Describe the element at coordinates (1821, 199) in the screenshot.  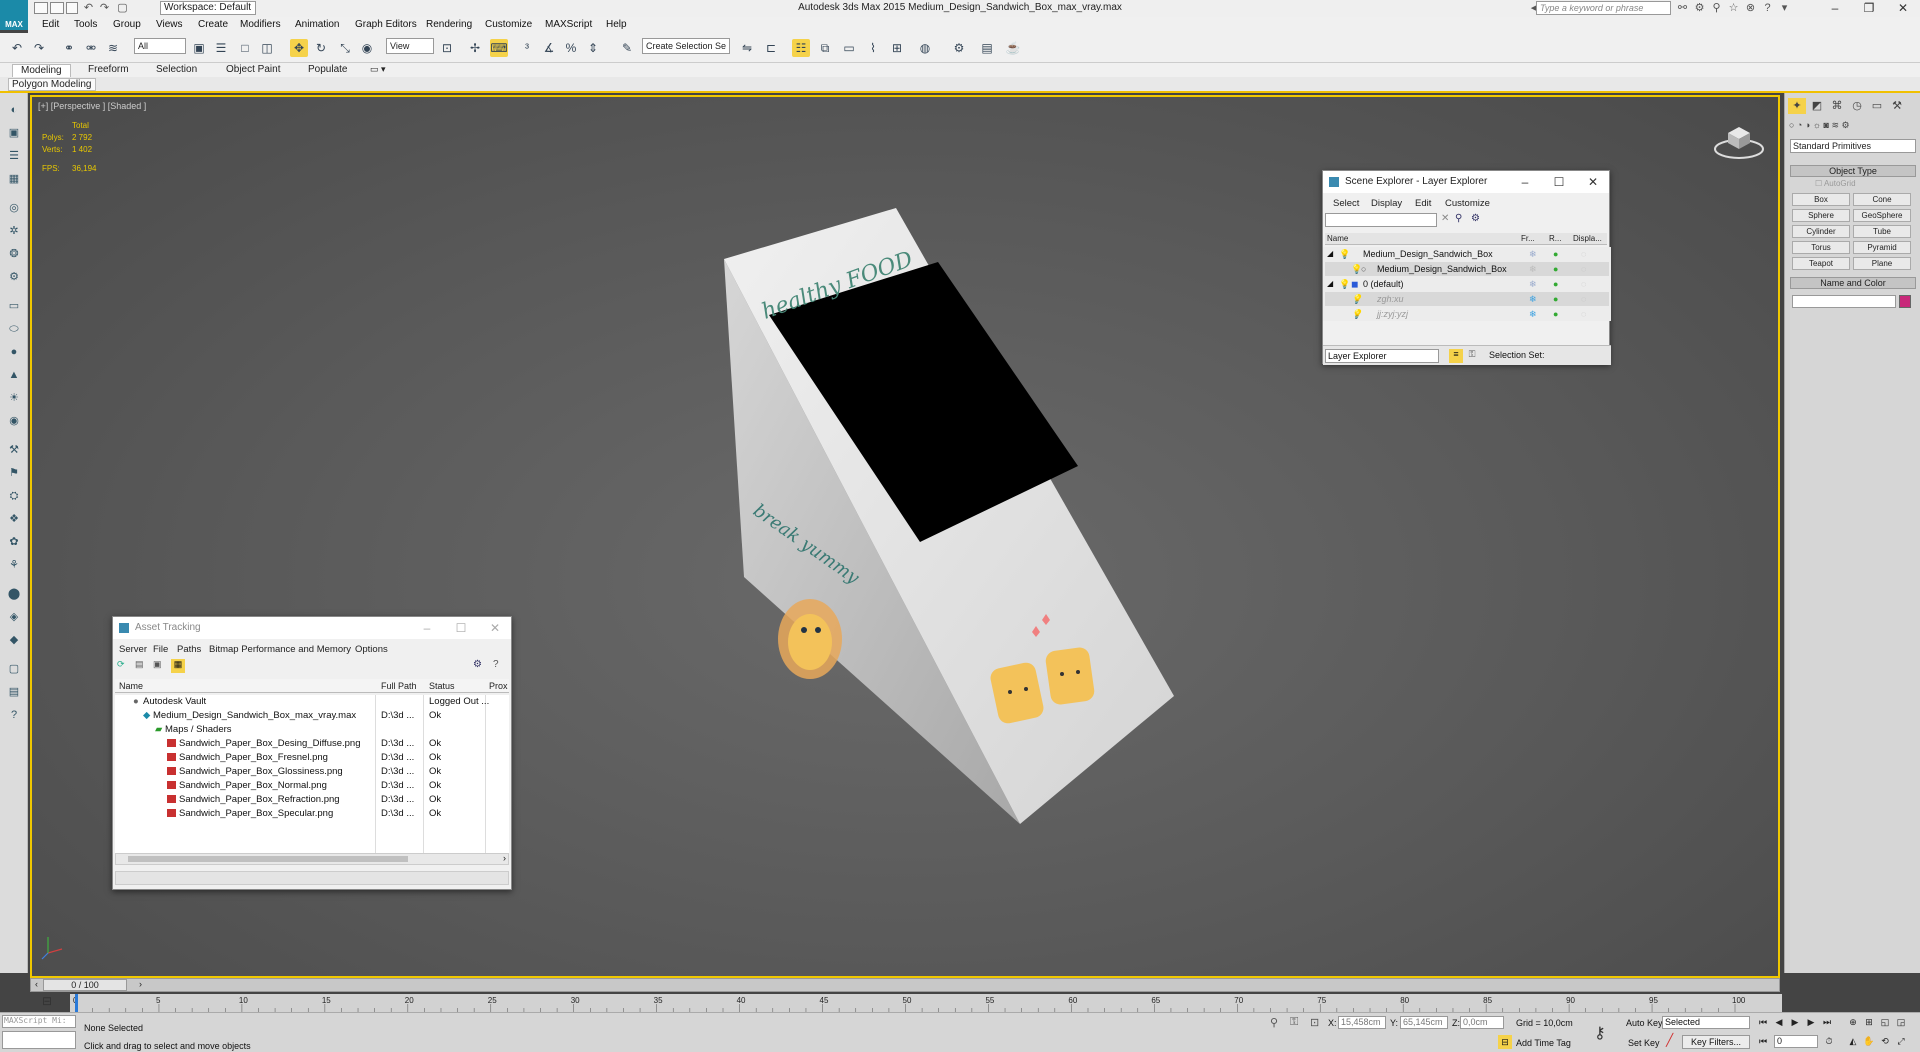
I see `box-button: Box` at that location.